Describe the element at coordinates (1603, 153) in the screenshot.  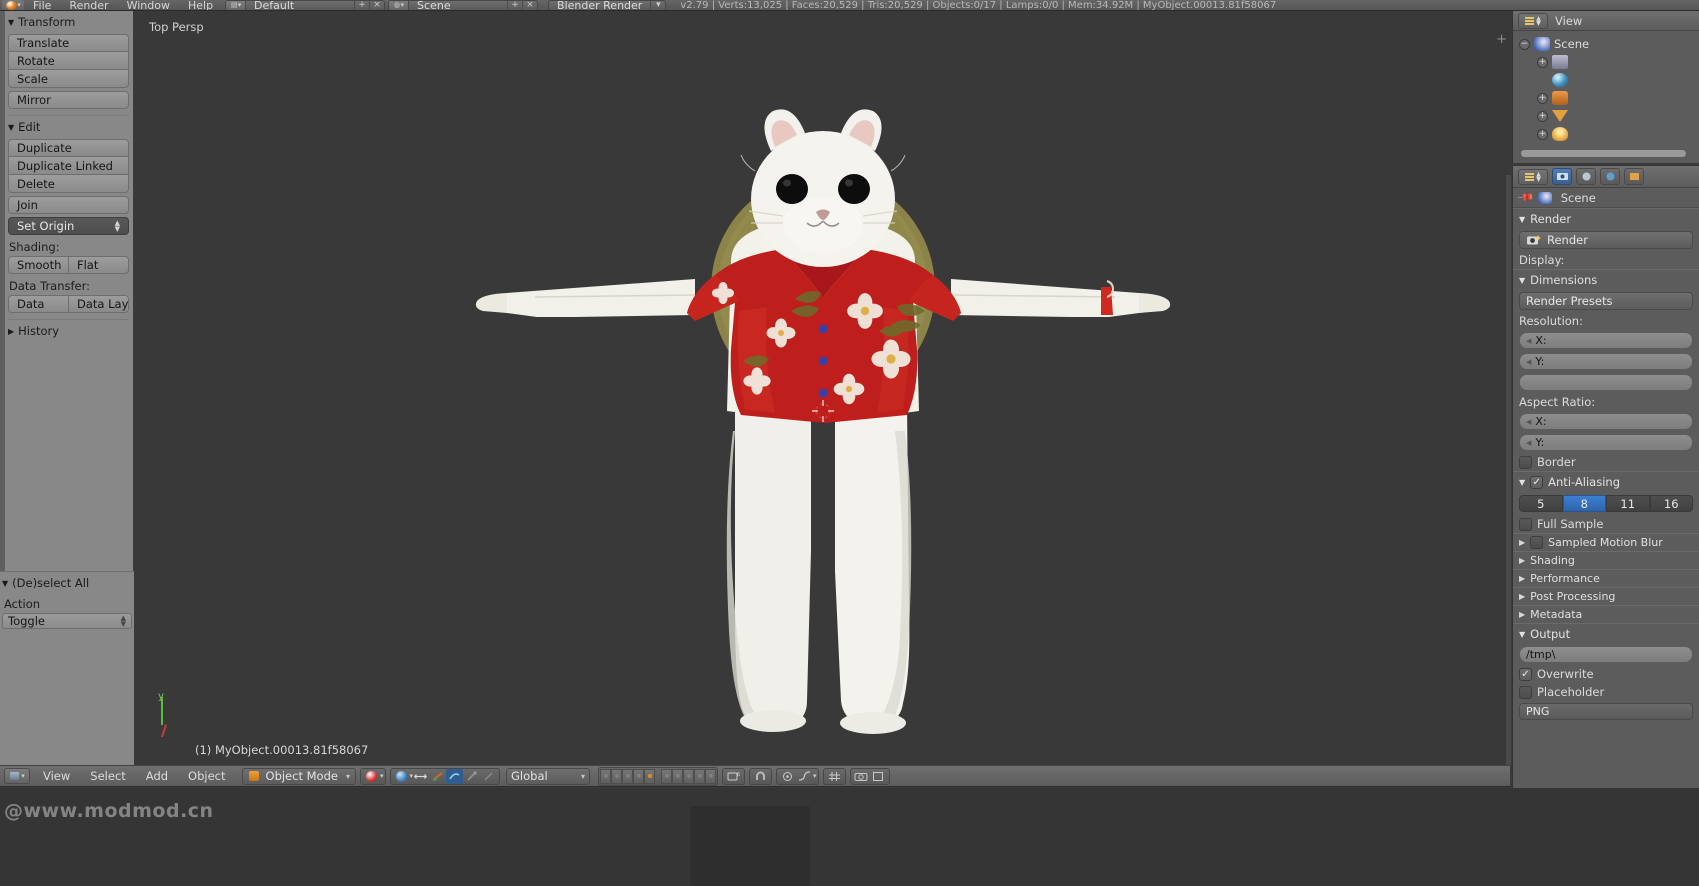
I see `outliner-horizontal-scrollbar` at that location.